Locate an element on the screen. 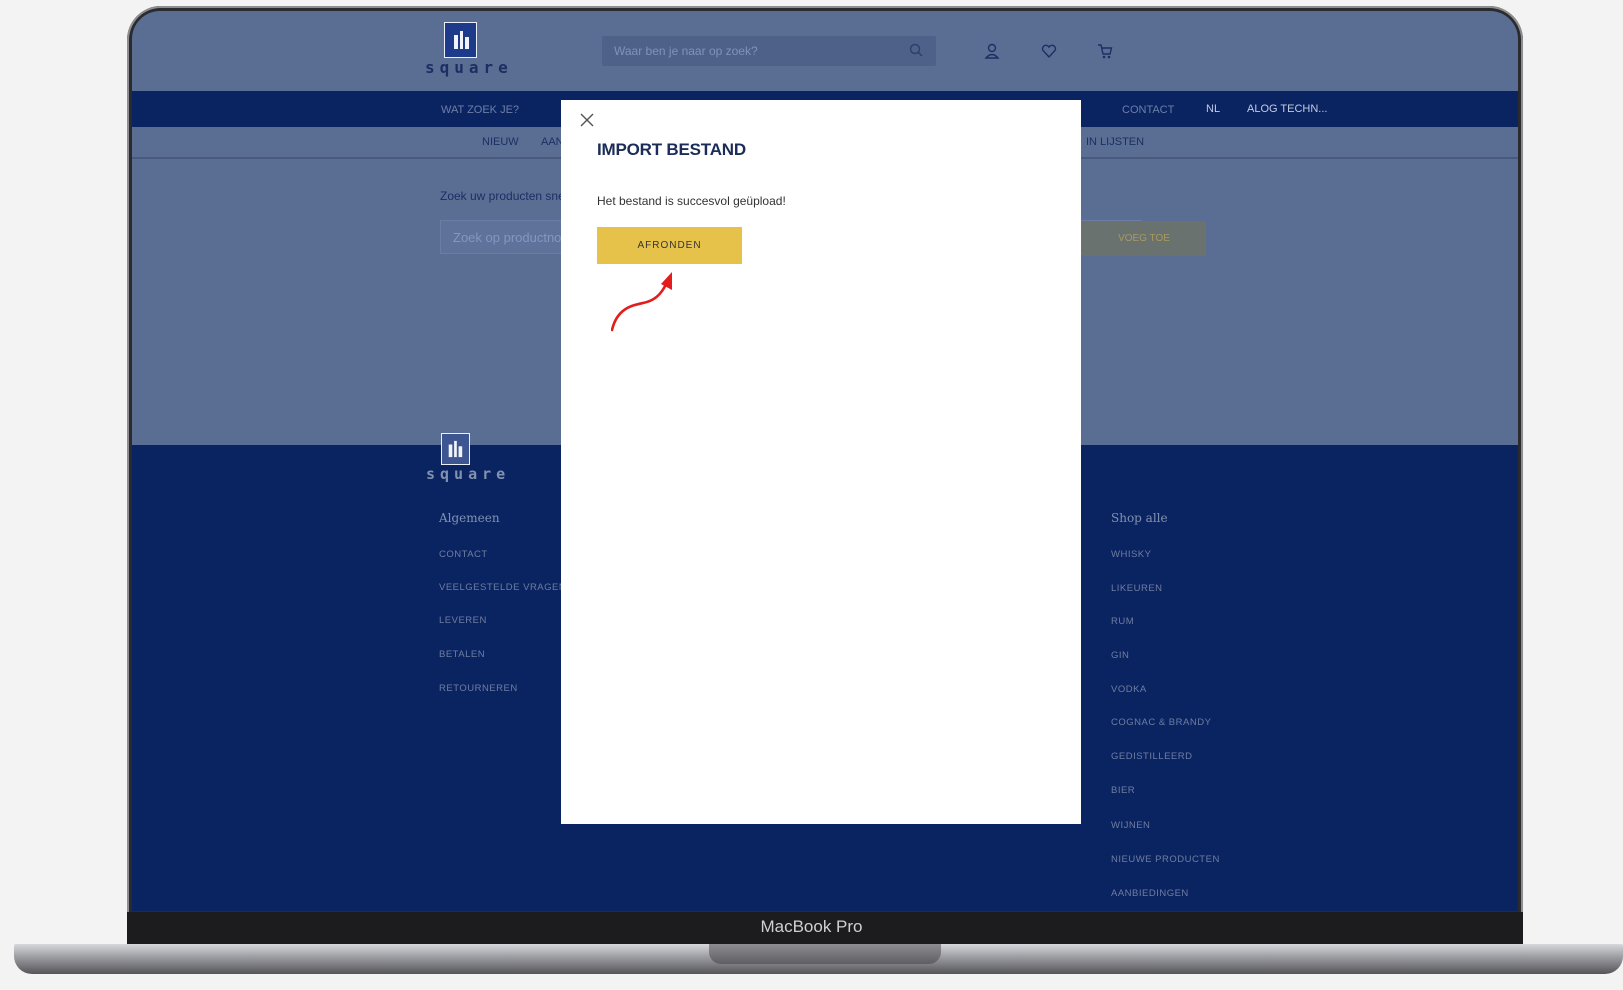 The width and height of the screenshot is (1623, 990). footer-link-retourneren: RETOURNEREN is located at coordinates (478, 688).